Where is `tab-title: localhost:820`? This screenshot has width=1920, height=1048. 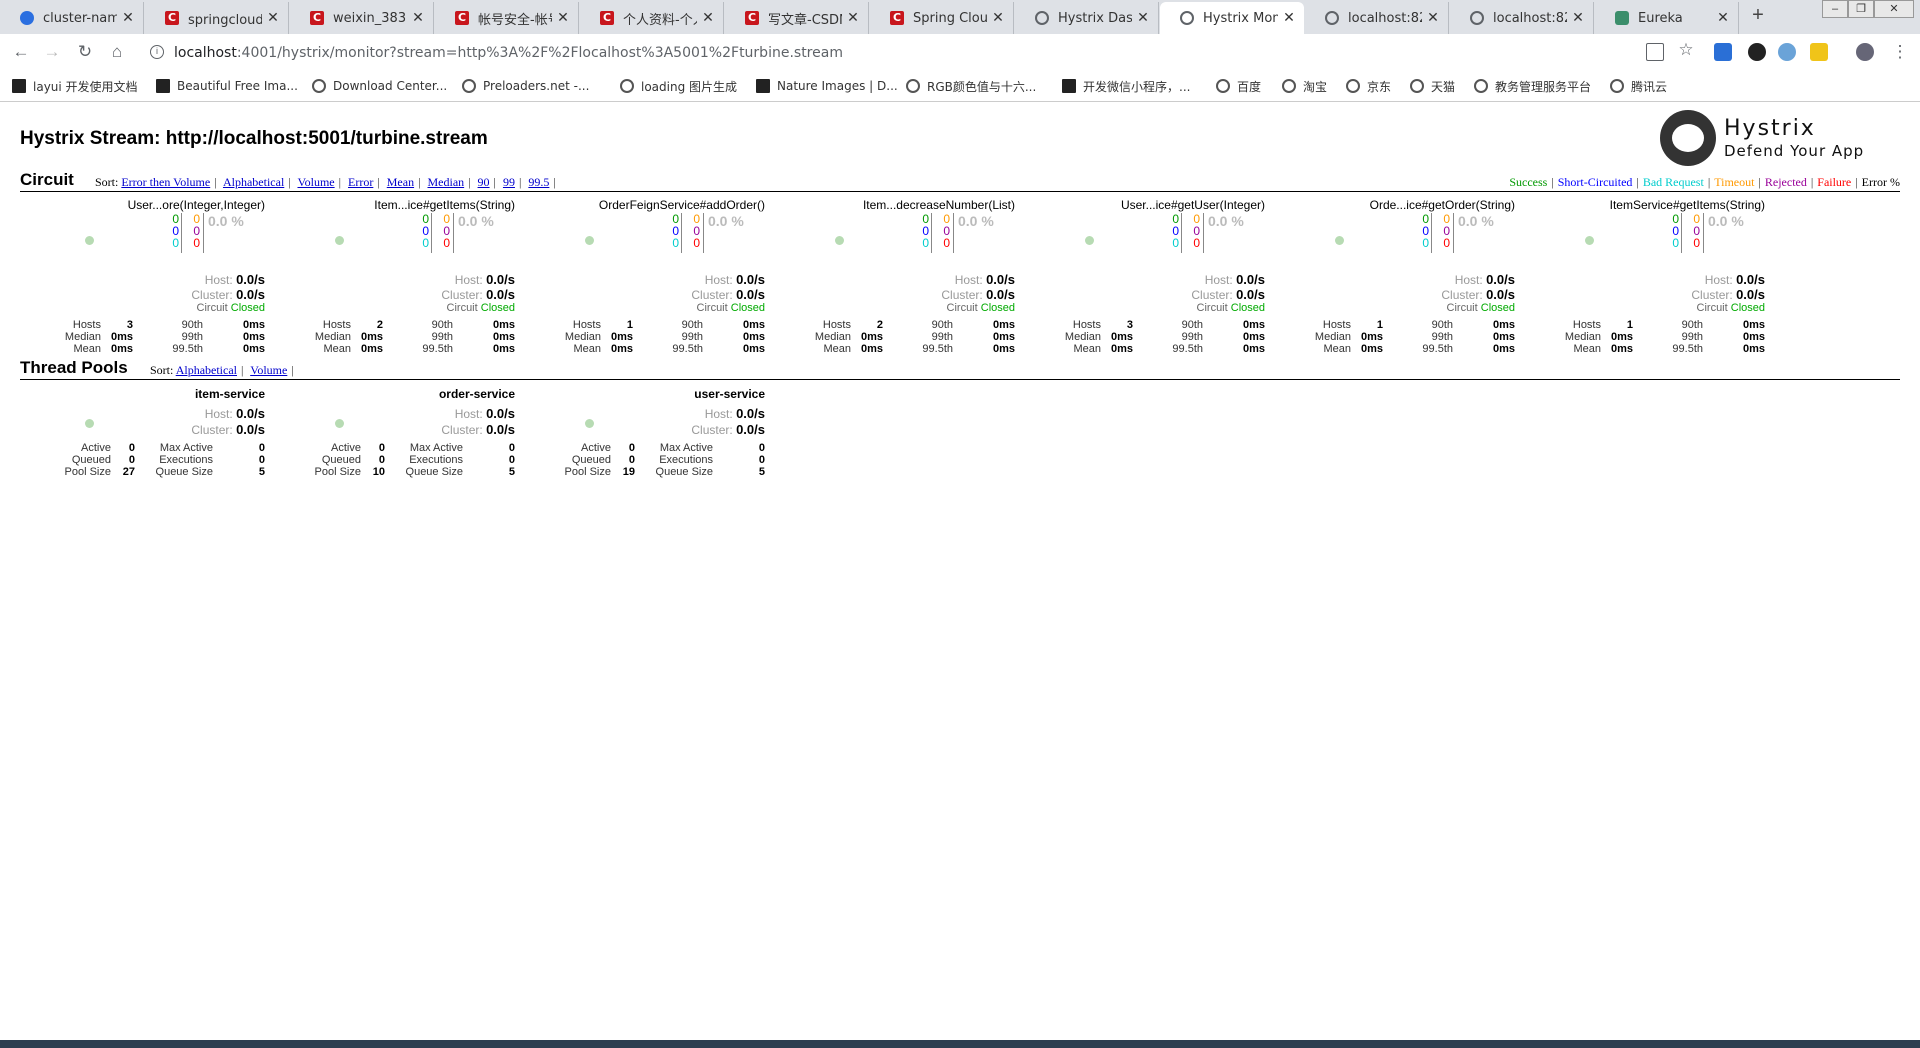
tab-title: localhost:820 is located at coordinates (1385, 18).